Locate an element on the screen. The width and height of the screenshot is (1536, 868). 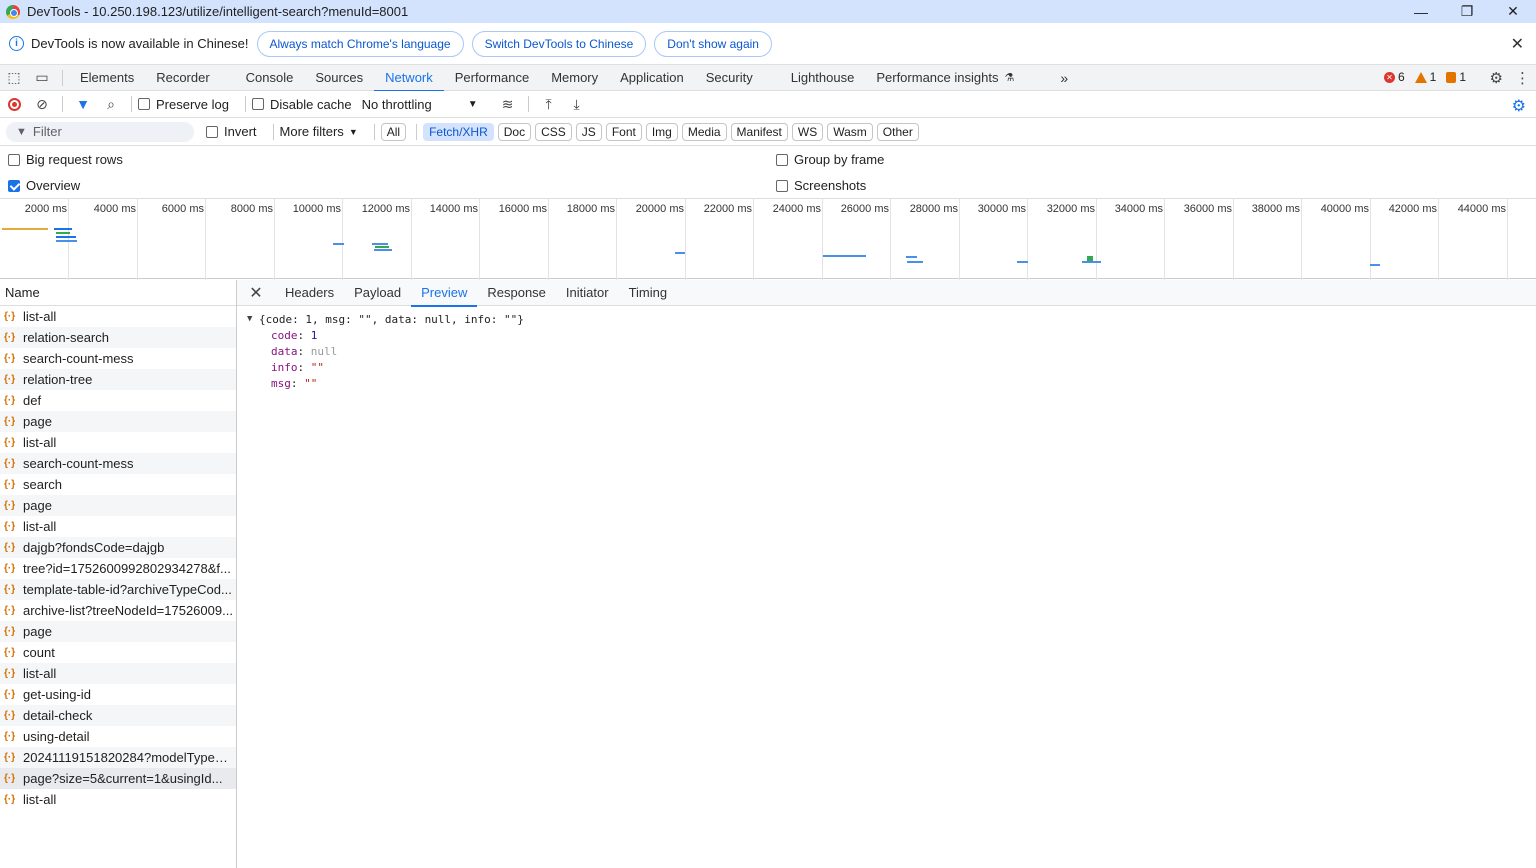
request-row: {·} using-detail is located at coordinates (118, 736).